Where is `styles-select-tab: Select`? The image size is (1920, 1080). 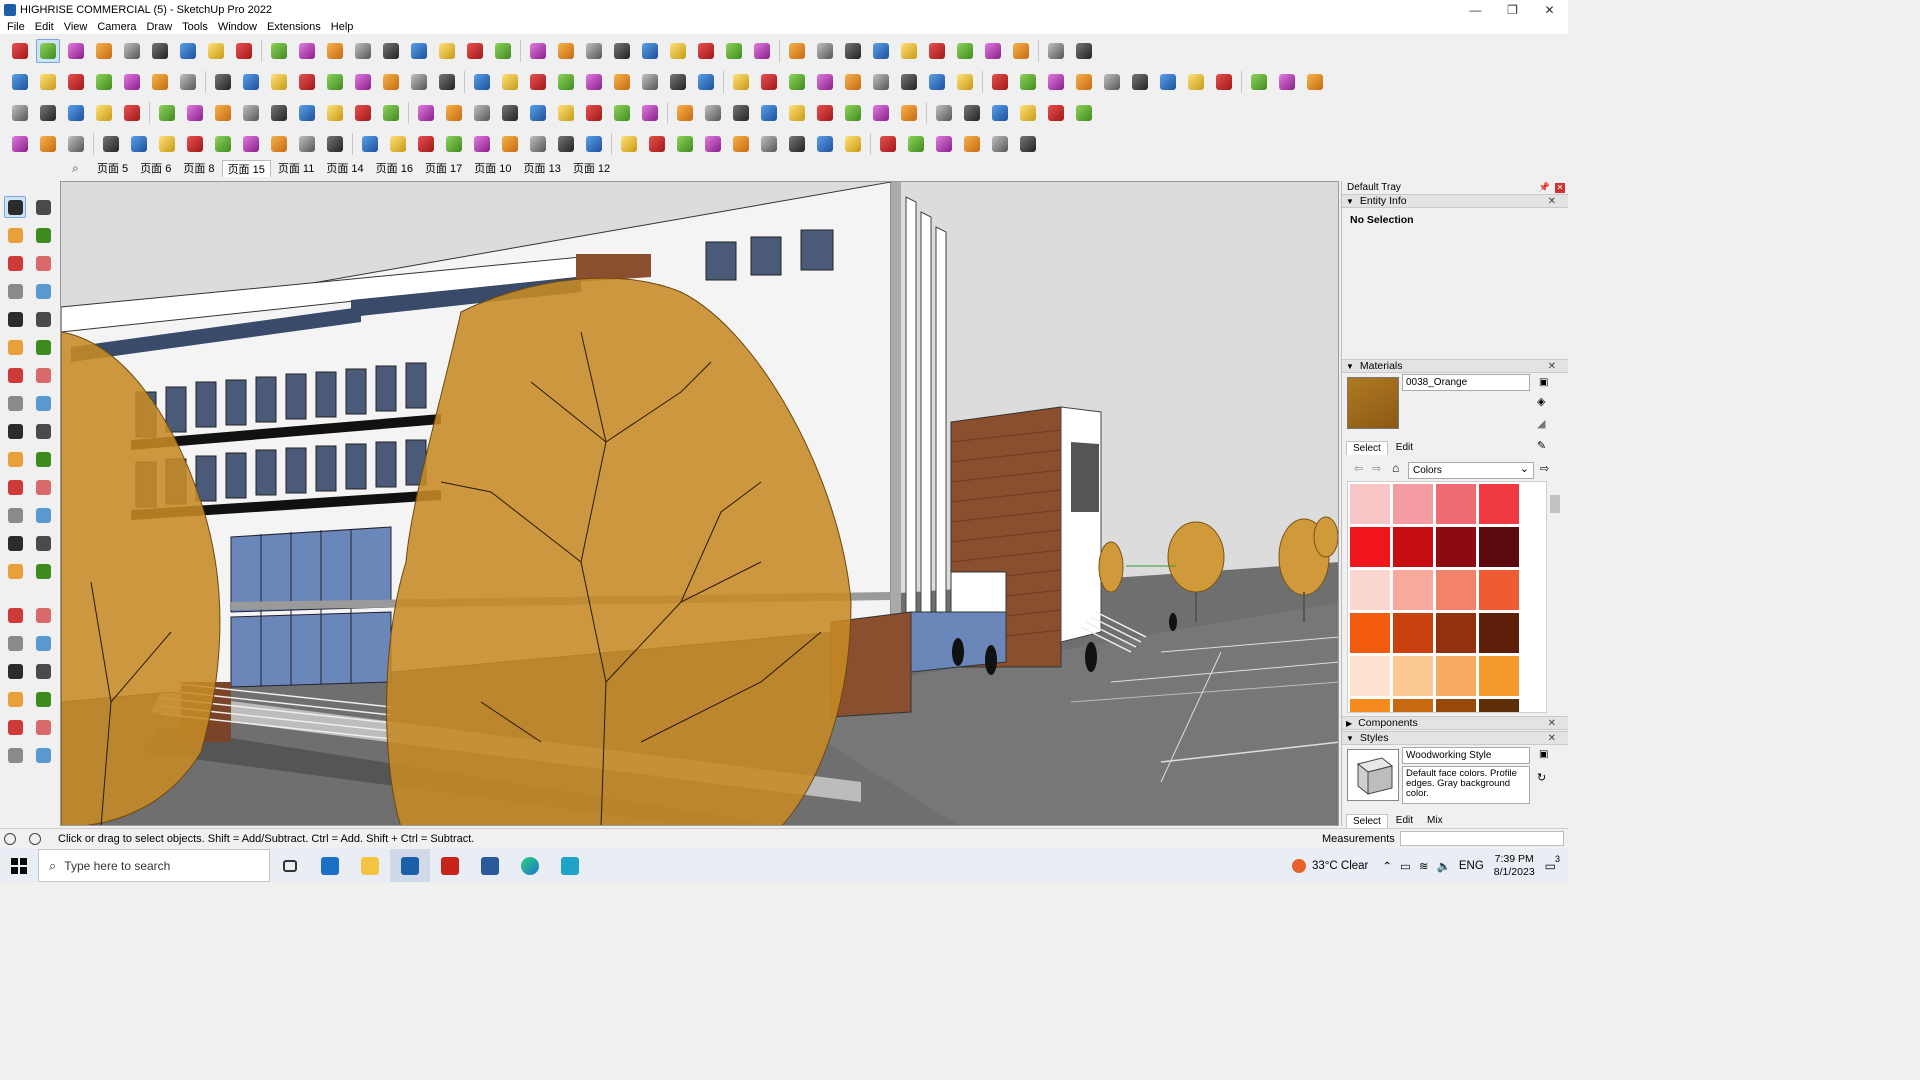 styles-select-tab: Select is located at coordinates (1367, 821).